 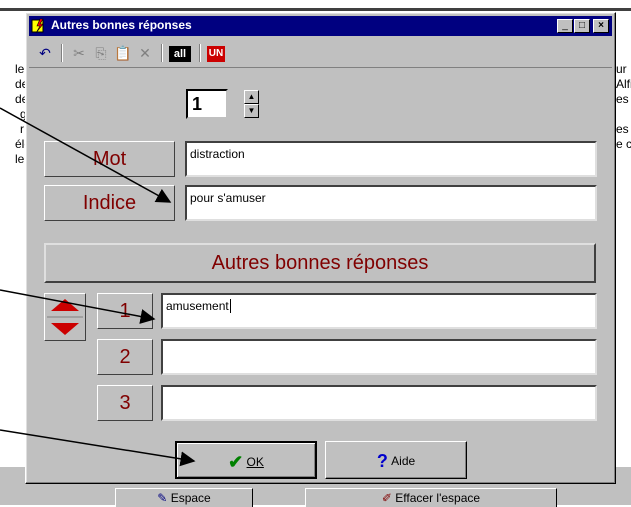 What do you see at coordinates (125, 357) in the screenshot?
I see `answer-number-button: 2` at bounding box center [125, 357].